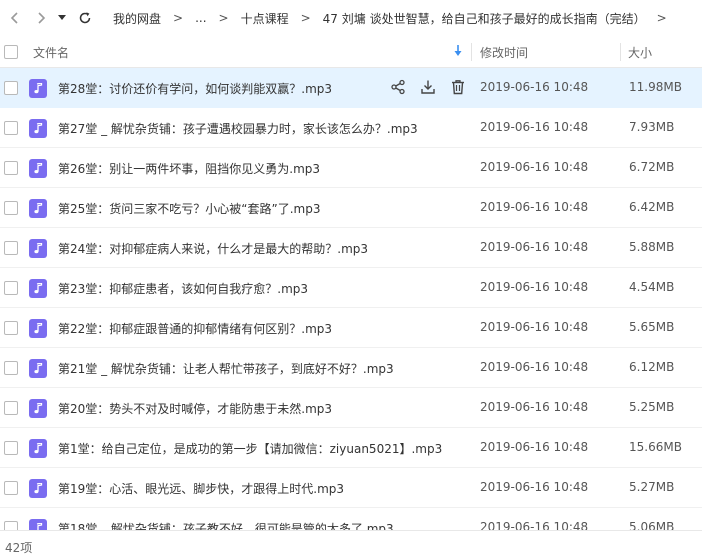 Image resolution: width=702 pixels, height=560 pixels. Describe the element at coordinates (652, 287) in the screenshot. I see `file-size: 4.54MB` at that location.